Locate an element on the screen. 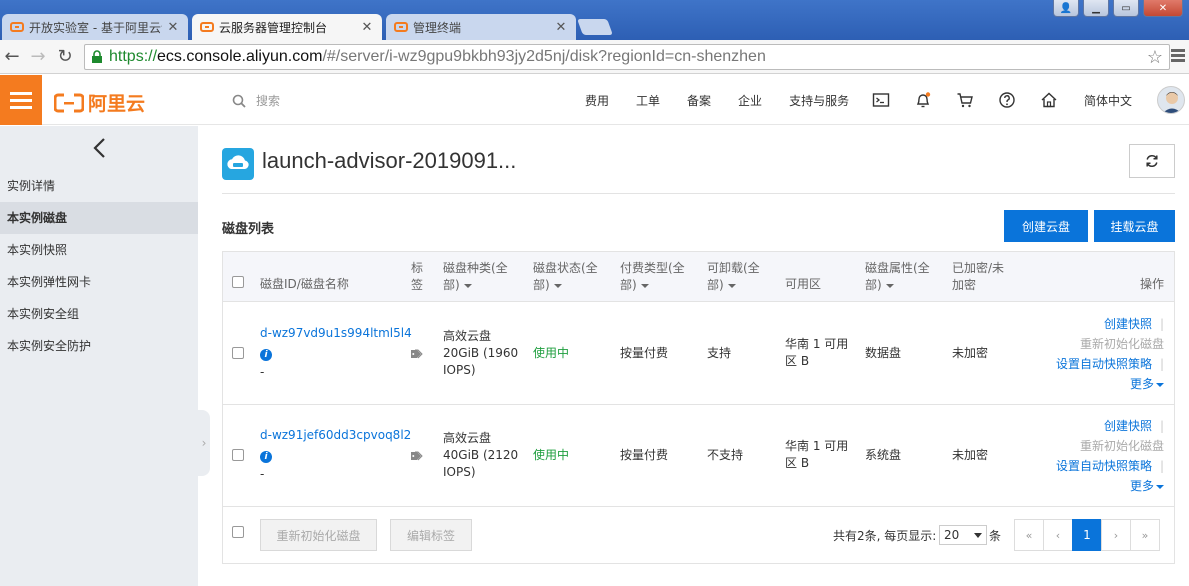 This screenshot has width=1189, height=586. col-attr-line1: 磁盘属性(全 is located at coordinates (897, 268).